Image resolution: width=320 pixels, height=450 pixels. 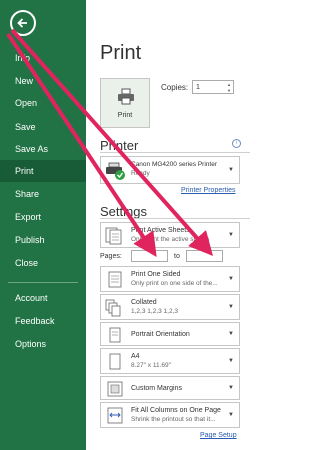 I want to click on copies-label: Copies:, so click(x=175, y=87).